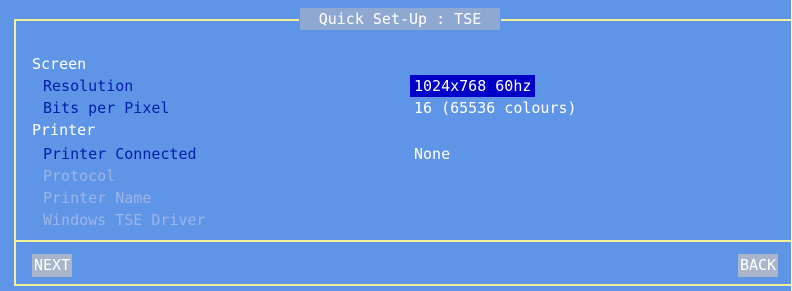 This screenshot has height=291, width=792. I want to click on frame-top-left-border, so click(156, 20).